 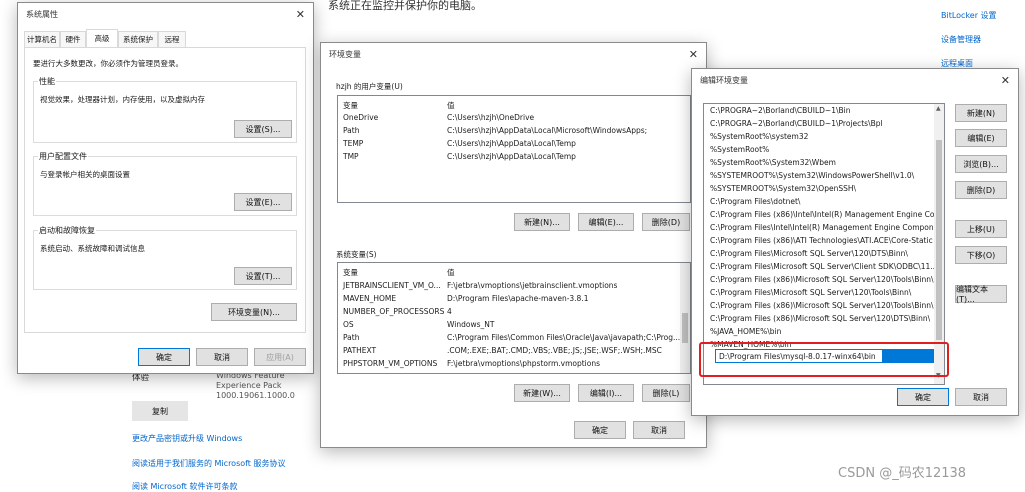 What do you see at coordinates (73, 39) in the screenshot?
I see `tab-hardware: 硬件` at bounding box center [73, 39].